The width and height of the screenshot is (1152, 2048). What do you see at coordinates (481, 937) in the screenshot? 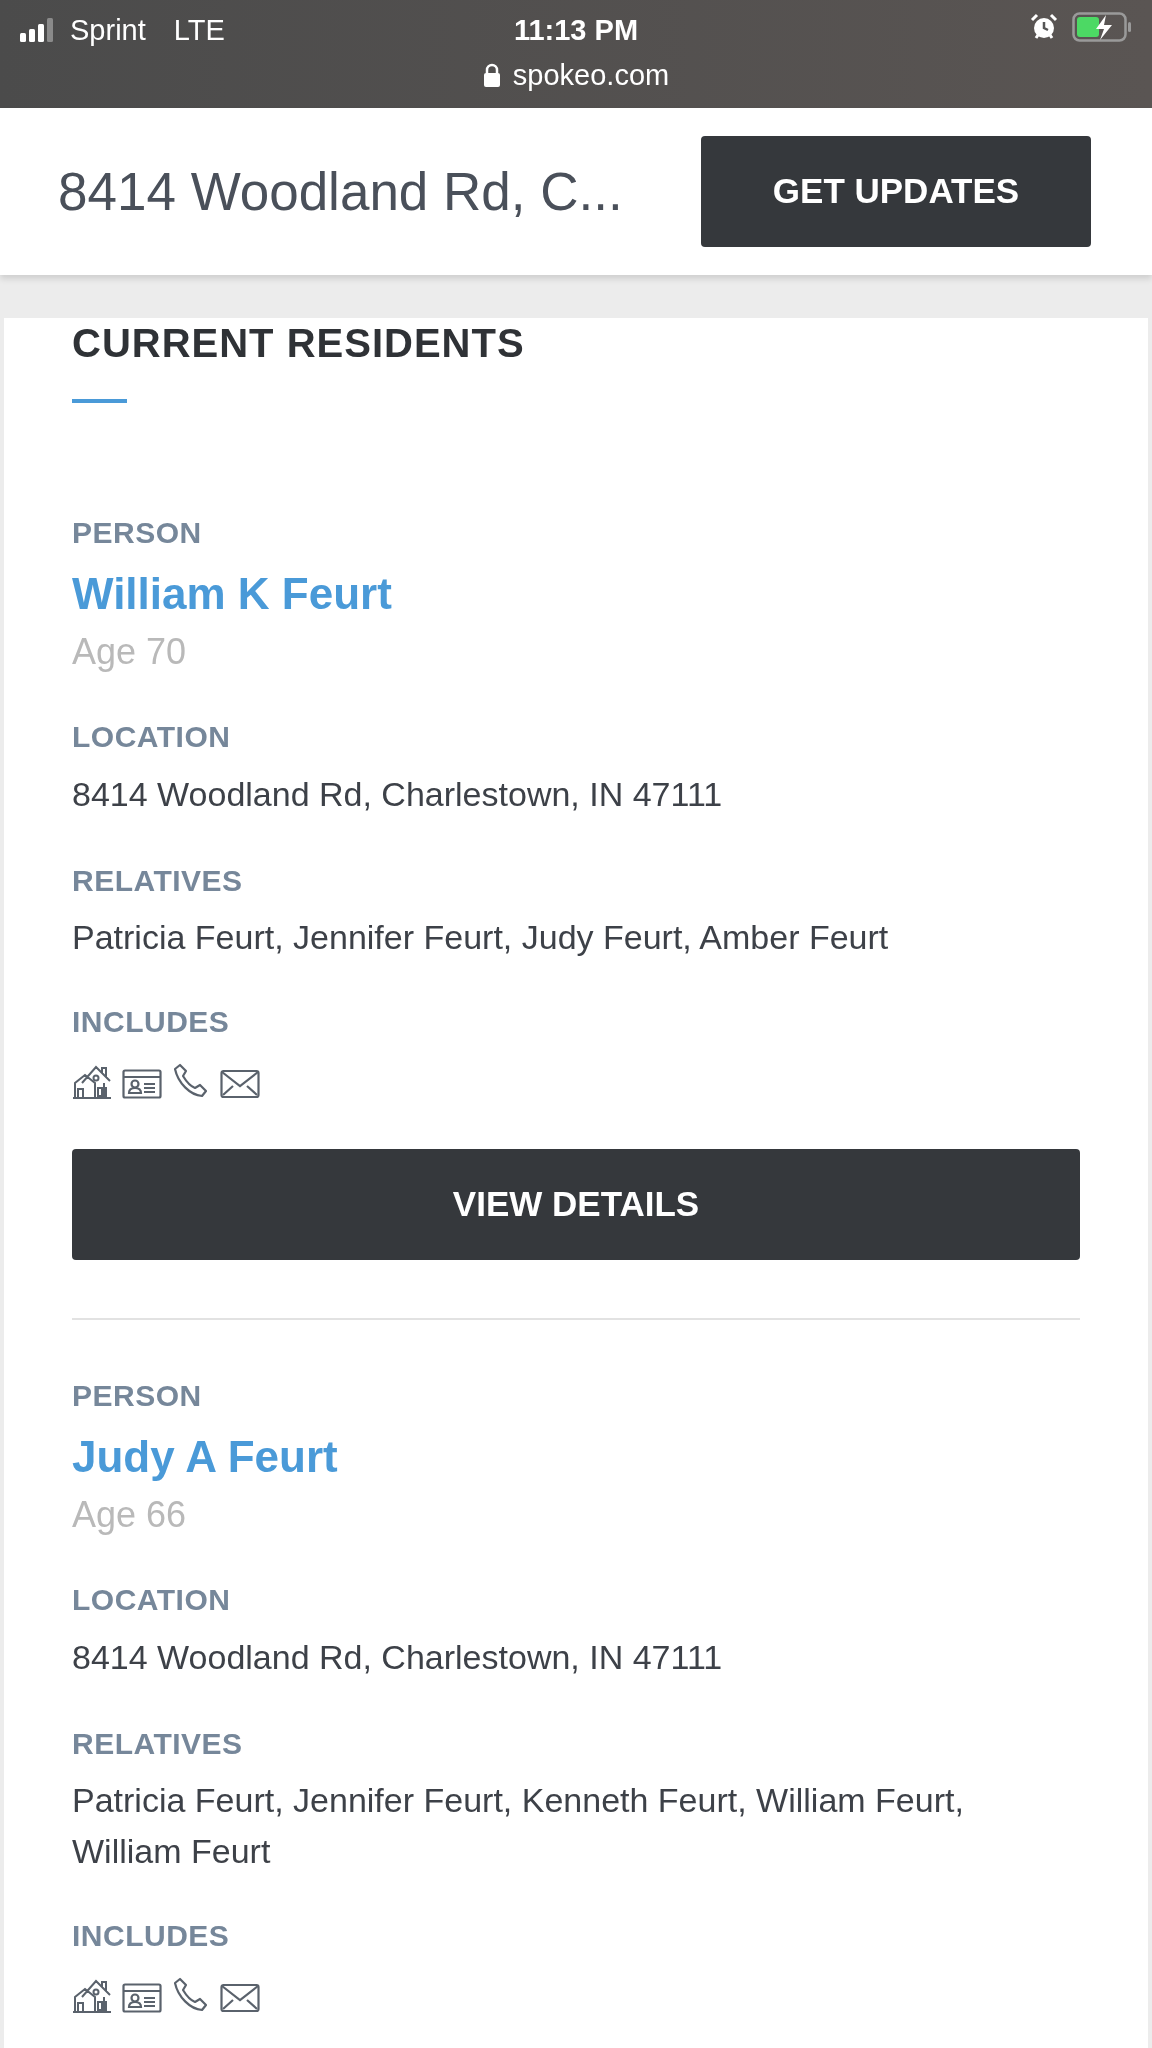
I see `relatives-text: Patricia Feurt, Jennifer Feurt, Judy Feurt, Amber Feurt` at bounding box center [481, 937].